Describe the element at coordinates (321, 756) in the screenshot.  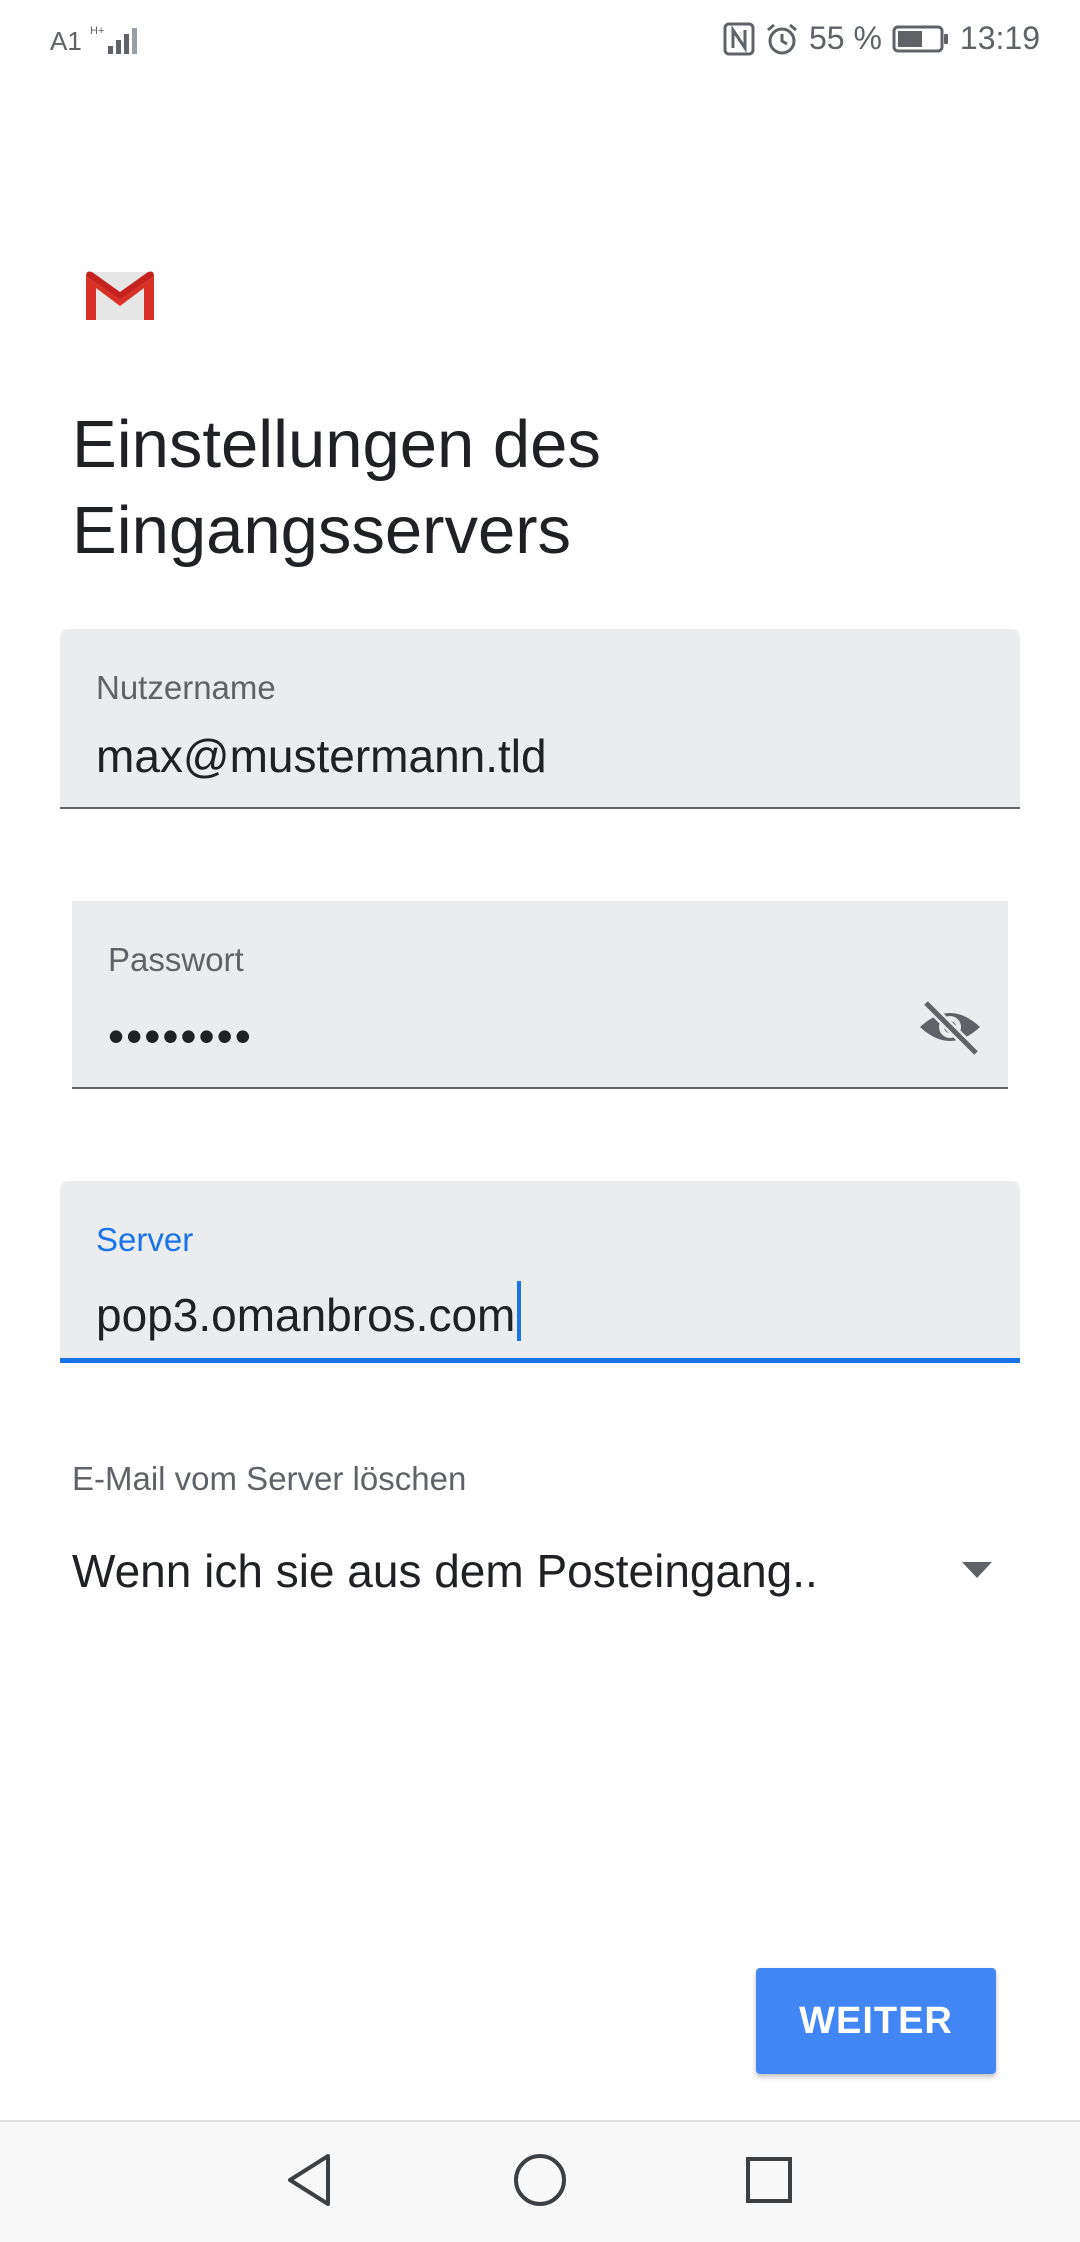
I see `username-input: max@mustermann.tld` at that location.